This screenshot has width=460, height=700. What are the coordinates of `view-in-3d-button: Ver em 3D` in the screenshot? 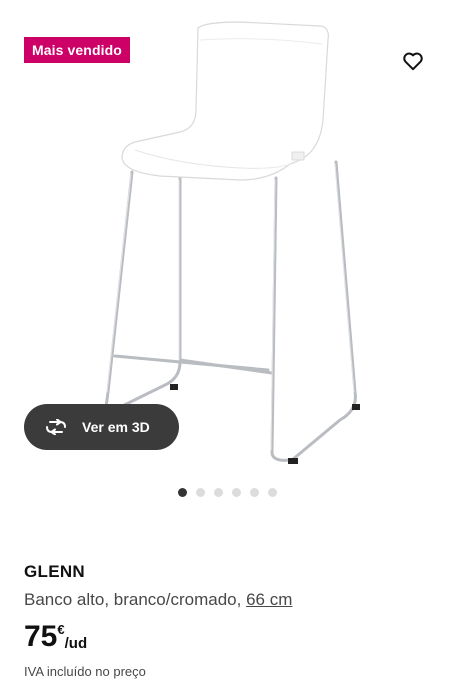 It's located at (101, 427).